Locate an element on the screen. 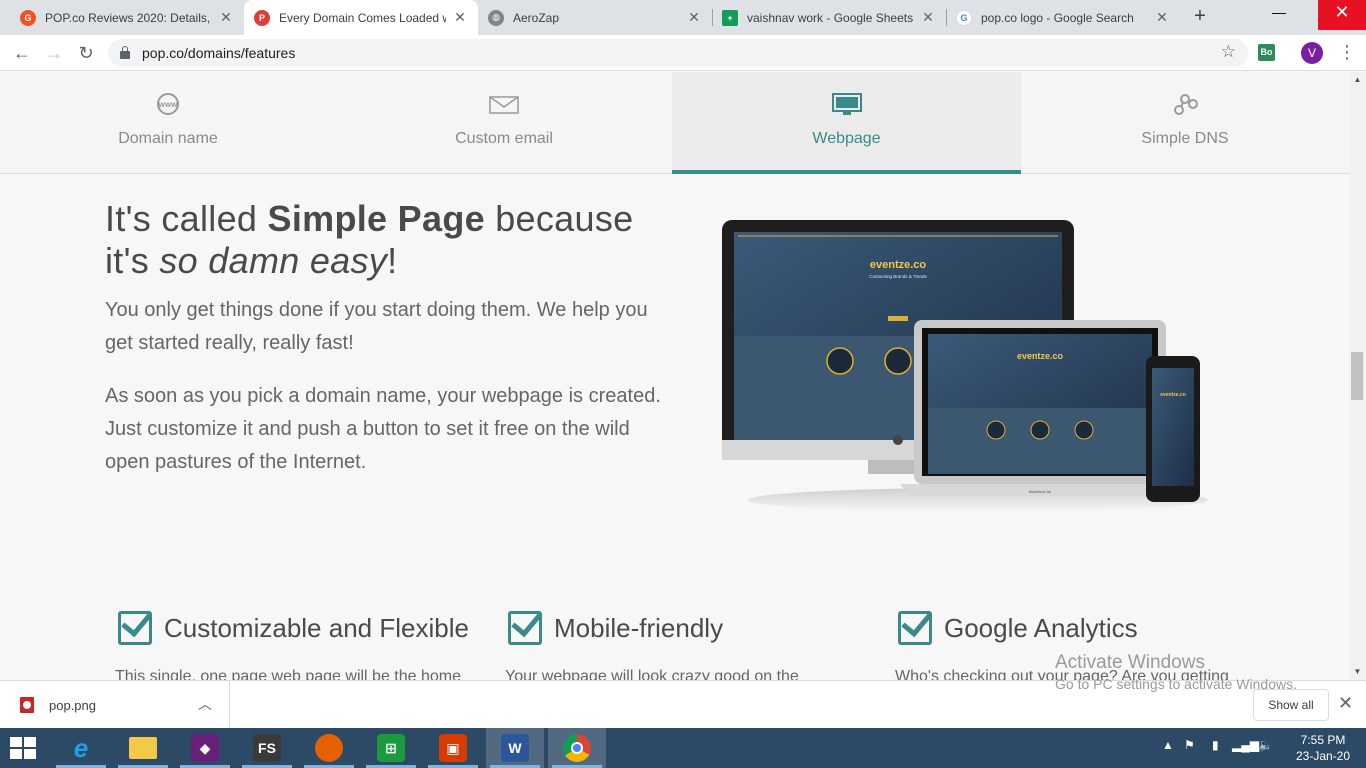 This screenshot has width=1366, height=768. monitor-icon is located at coordinates (846, 104).